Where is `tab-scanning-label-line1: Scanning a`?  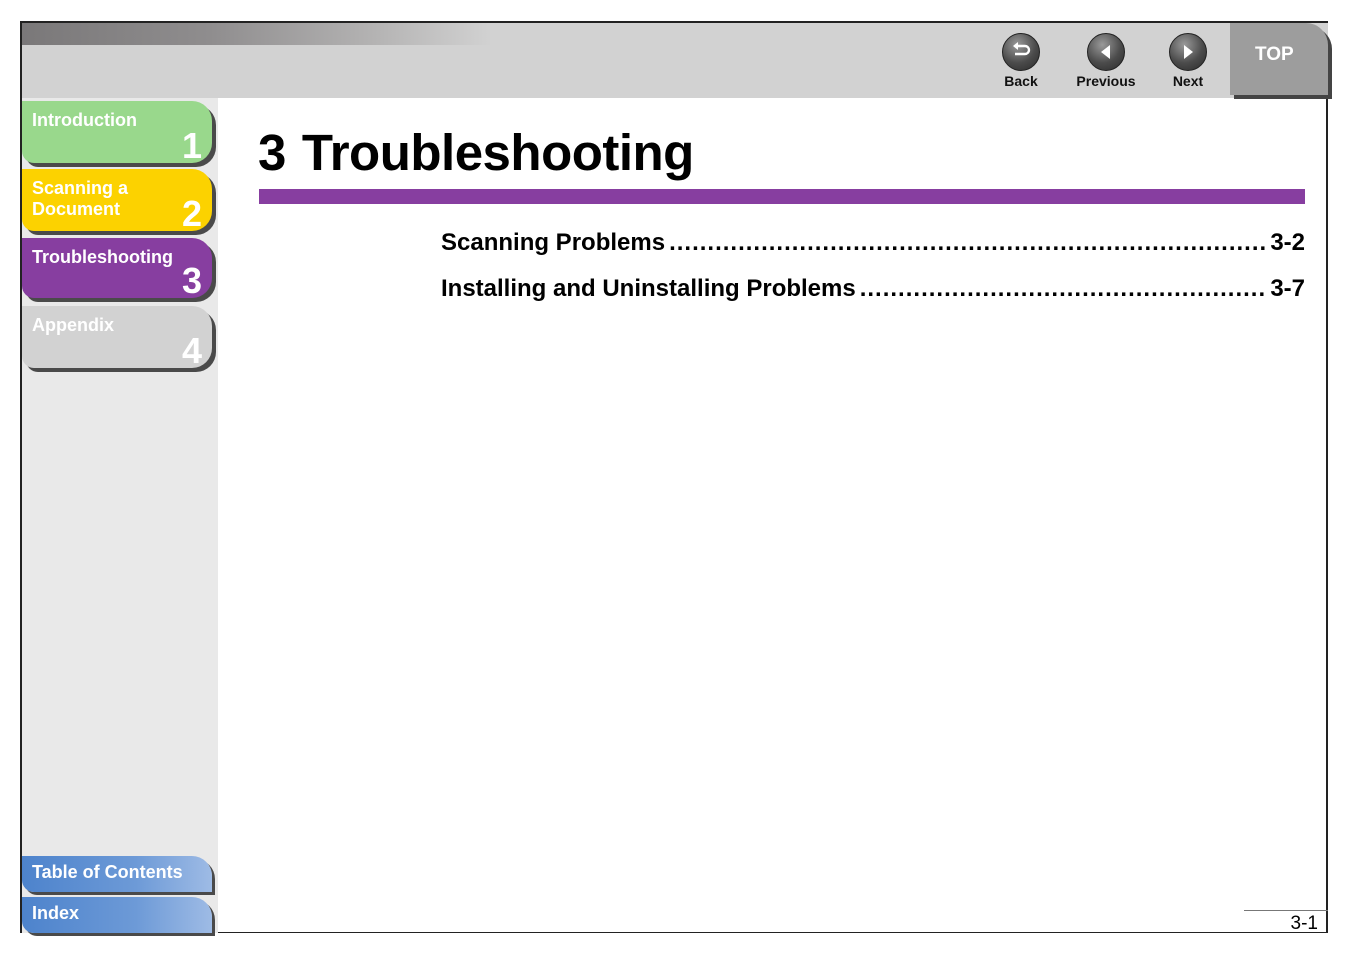 tab-scanning-label-line1: Scanning a is located at coordinates (80, 188).